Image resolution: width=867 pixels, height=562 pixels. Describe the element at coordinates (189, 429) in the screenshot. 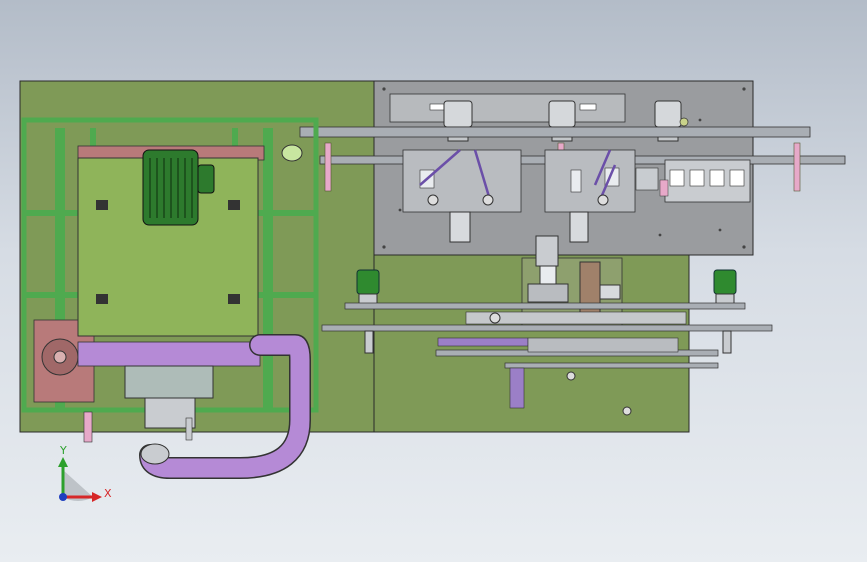

I see `drain-valve` at that location.